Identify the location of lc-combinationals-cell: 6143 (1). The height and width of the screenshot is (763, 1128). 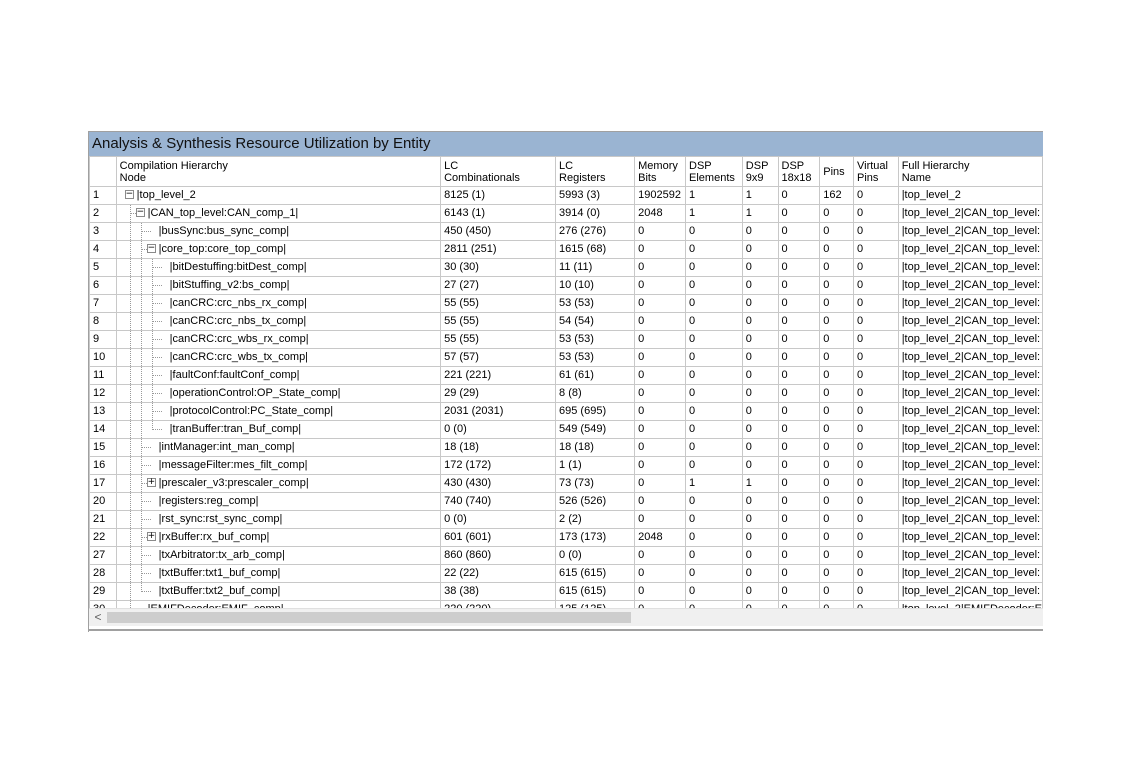
(498, 213).